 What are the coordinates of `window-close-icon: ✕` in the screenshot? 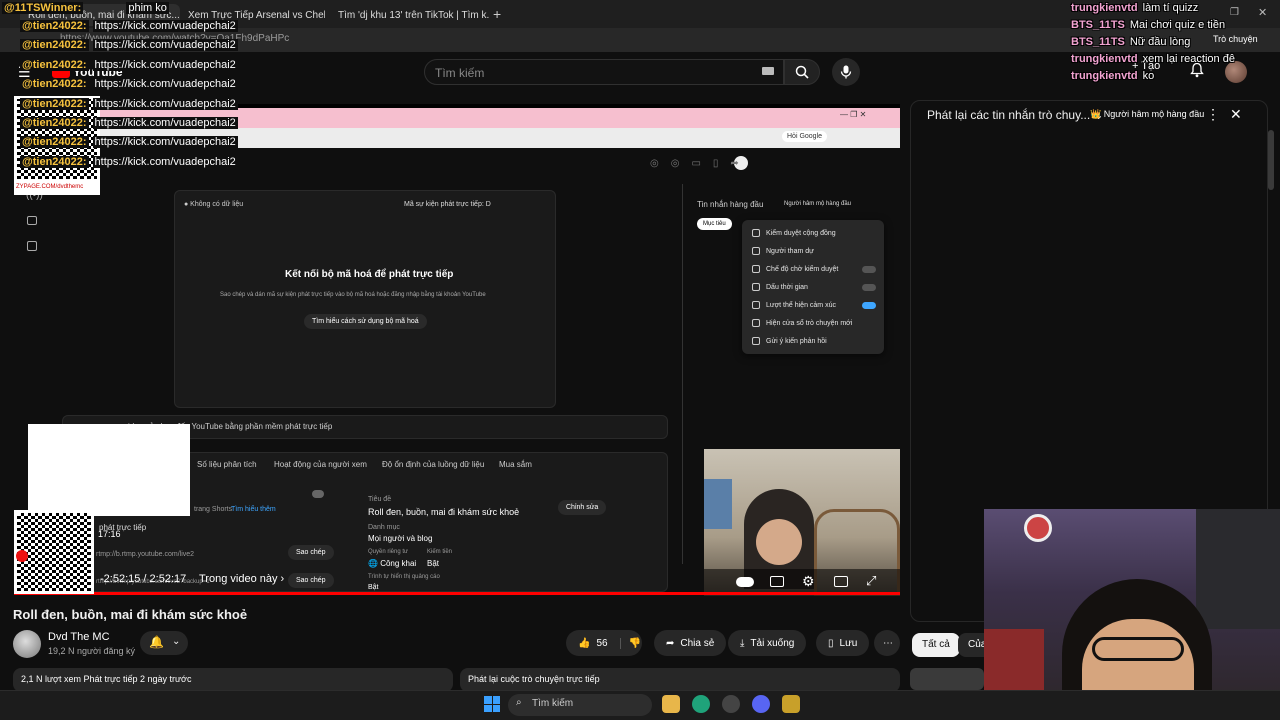 It's located at (1262, 12).